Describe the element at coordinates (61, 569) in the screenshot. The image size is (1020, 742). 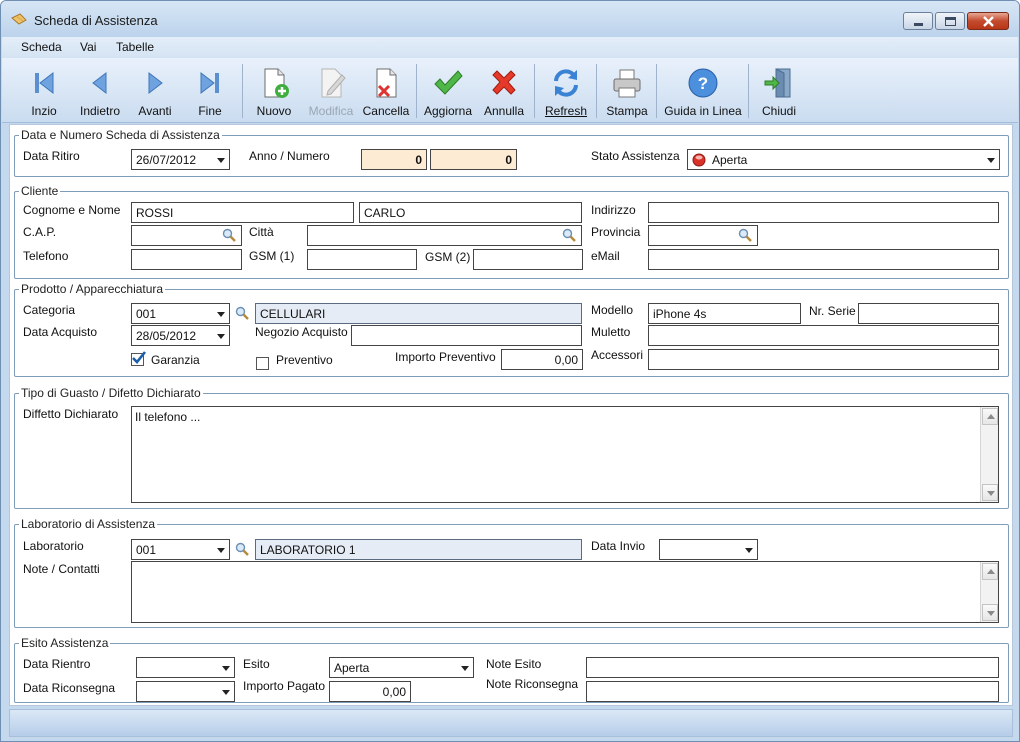
I see `label-note-contatti: Note / Contatti` at that location.